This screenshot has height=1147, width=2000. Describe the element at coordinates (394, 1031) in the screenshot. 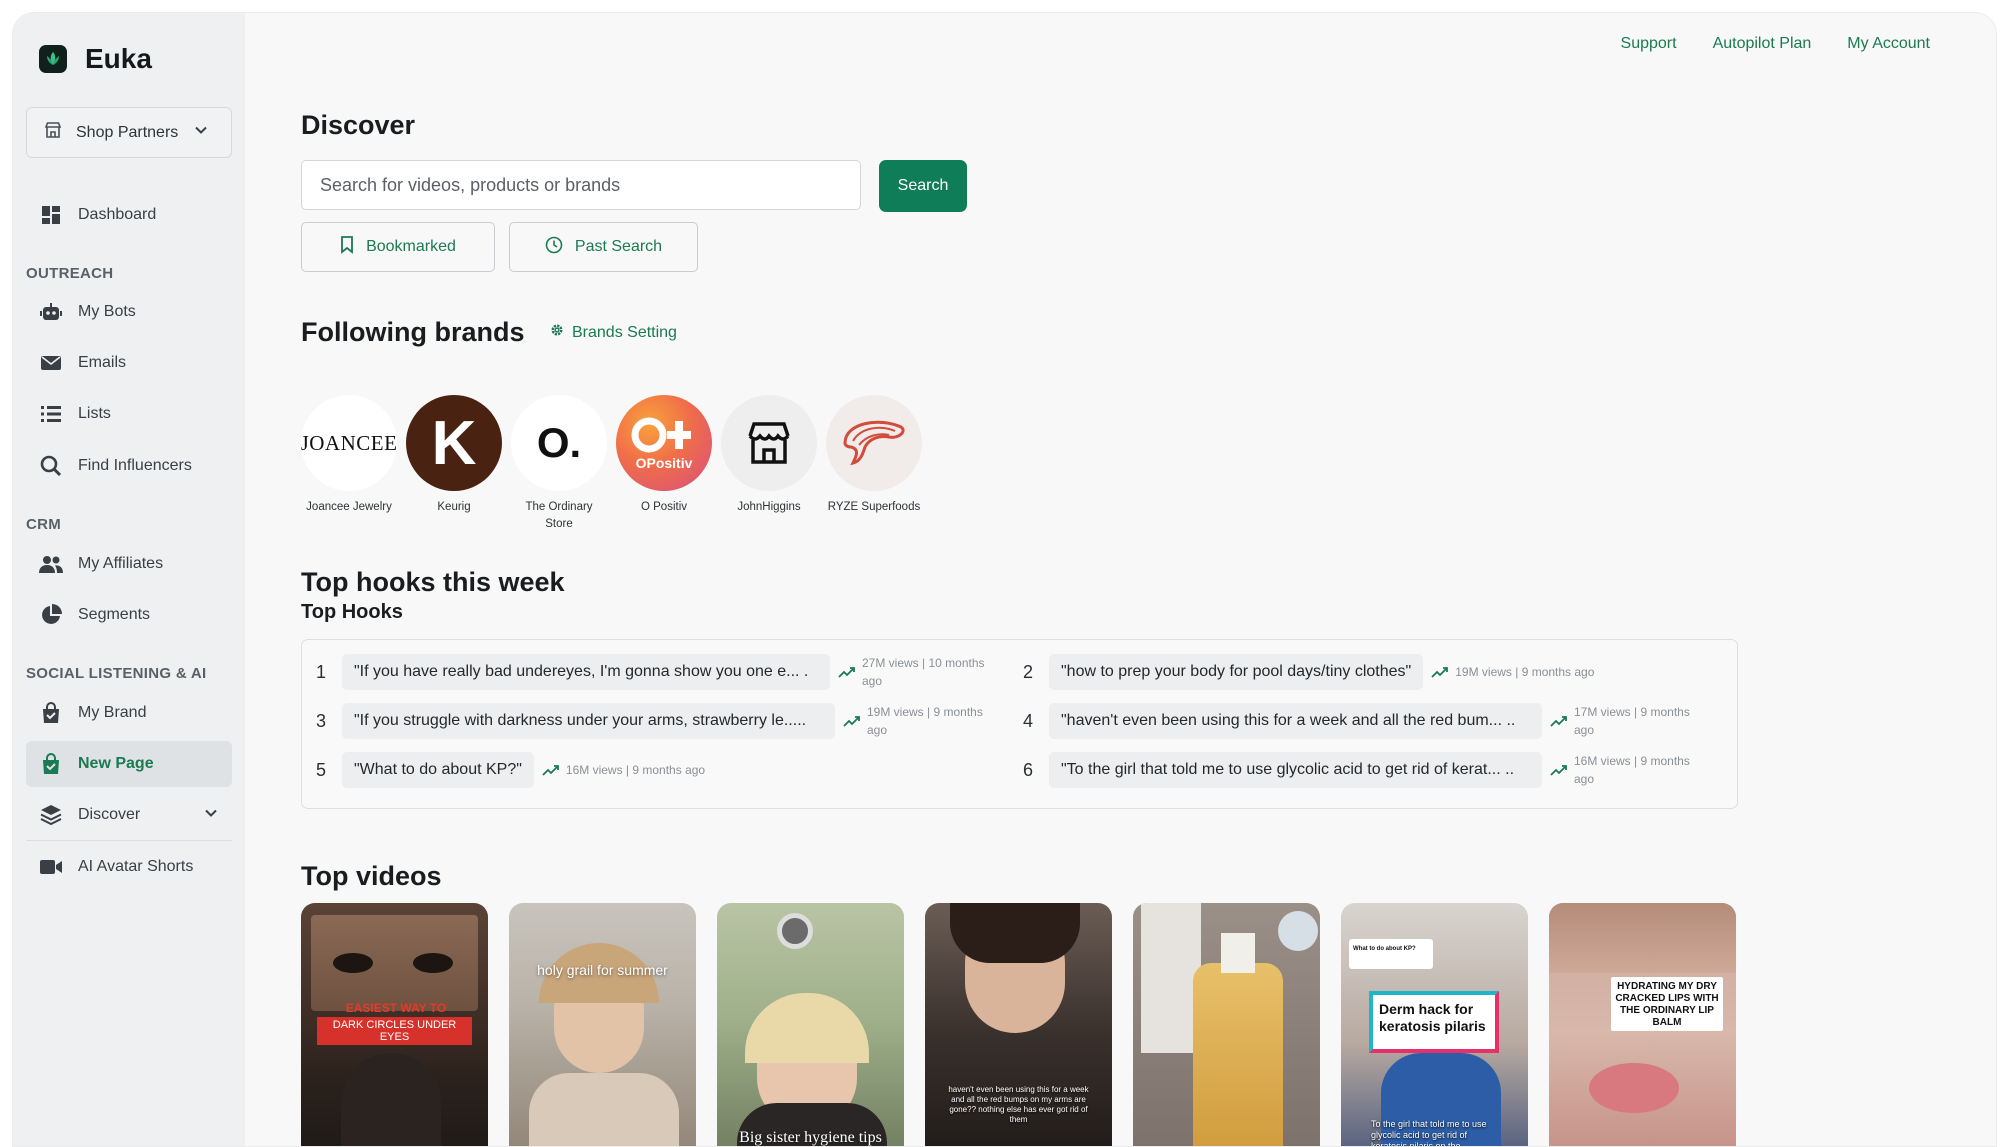

I see `video-caption-2: DARK CIRCLES UNDER EYES` at that location.